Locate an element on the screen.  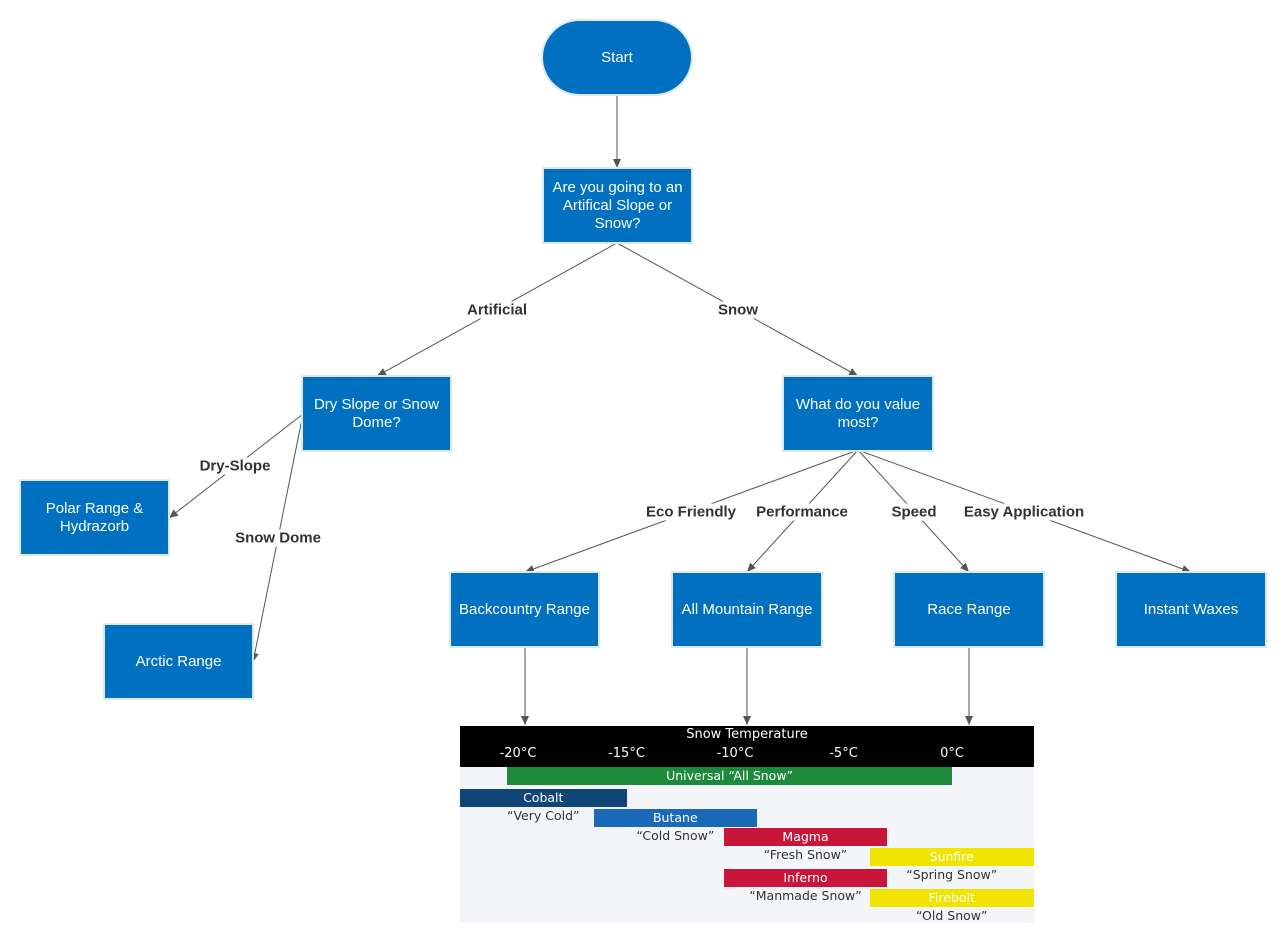
instant-waxes-node: Instant Waxes is located at coordinates (1191, 609).